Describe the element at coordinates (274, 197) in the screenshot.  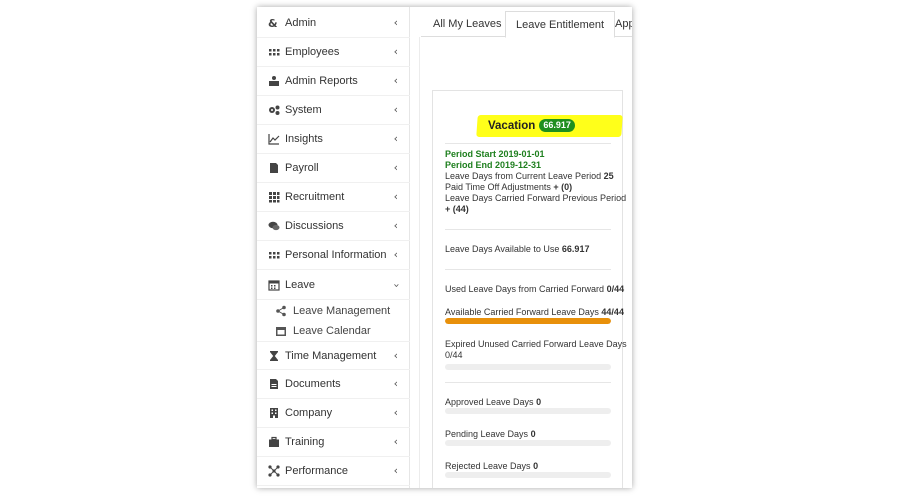
I see `recruitment-icon` at that location.